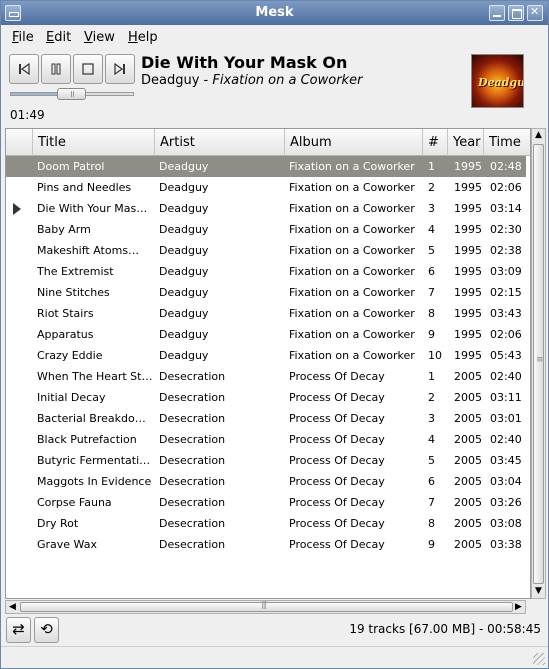 The image size is (549, 669). I want to click on next-icon, so click(119, 69).